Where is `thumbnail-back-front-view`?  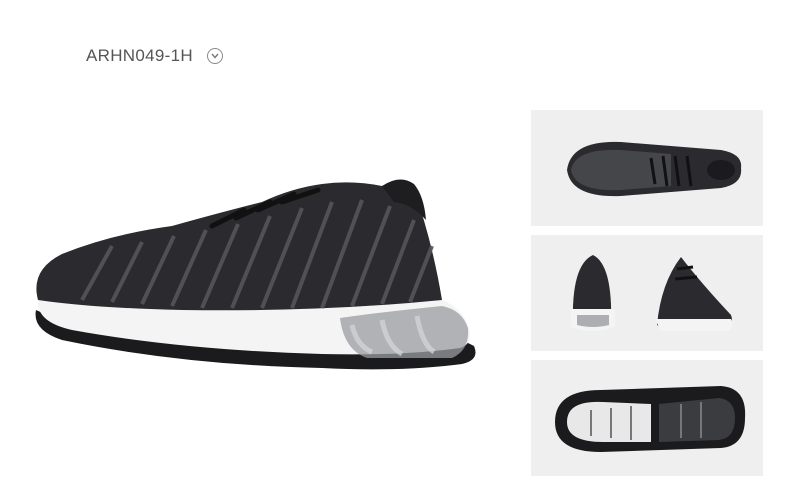
thumbnail-back-front-view is located at coordinates (647, 293).